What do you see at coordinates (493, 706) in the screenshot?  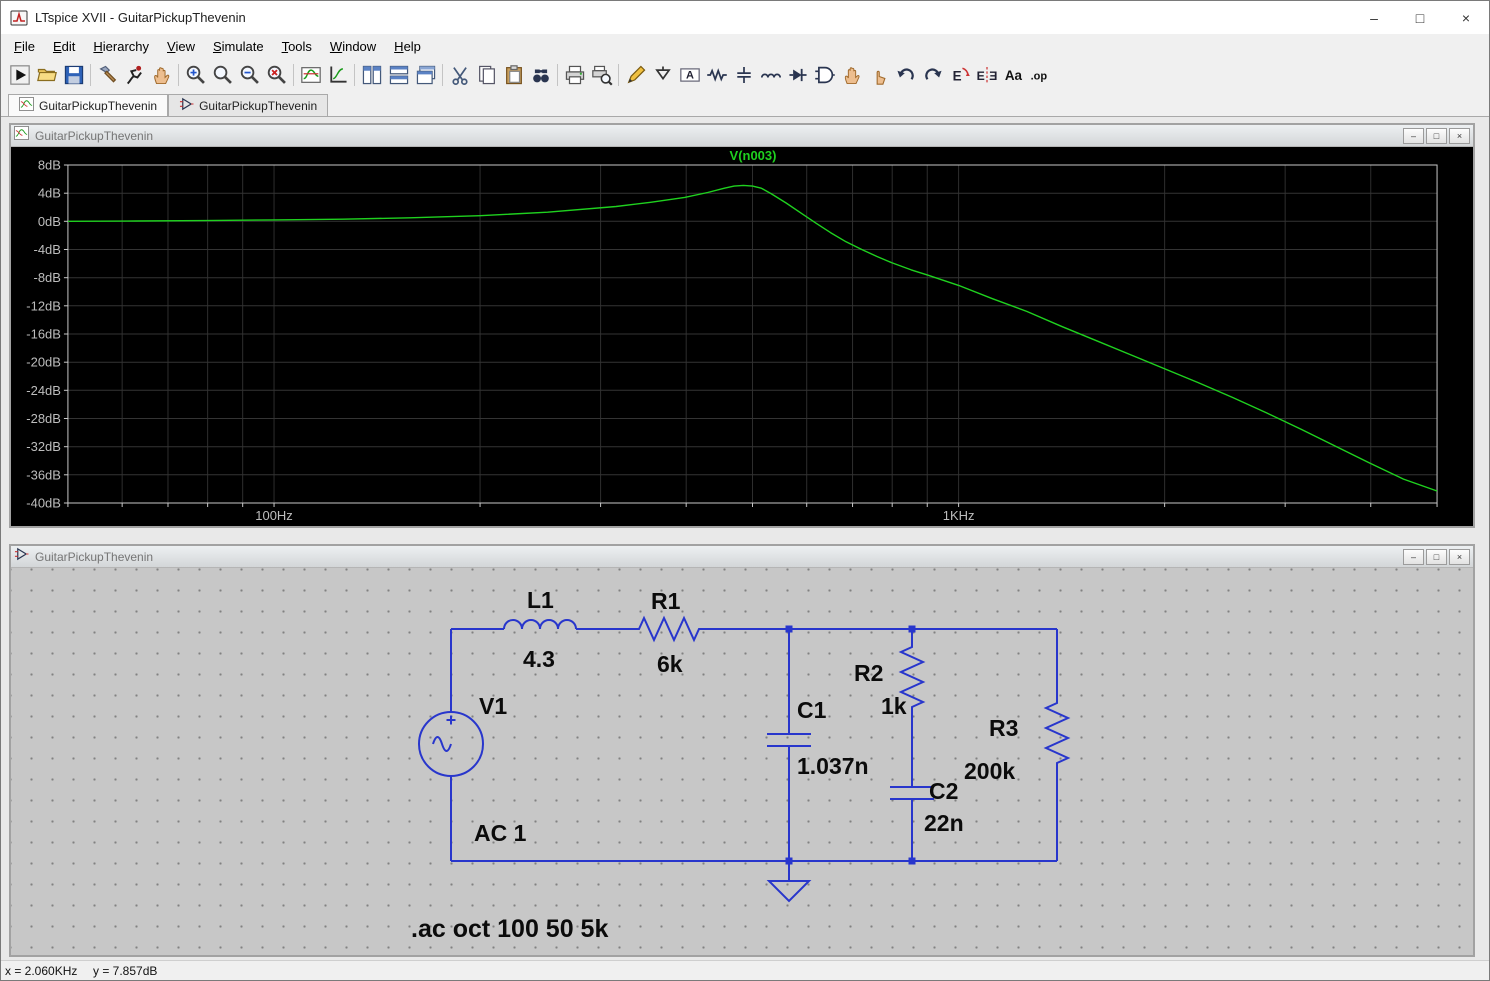 I see `label-v1-ref: V1` at bounding box center [493, 706].